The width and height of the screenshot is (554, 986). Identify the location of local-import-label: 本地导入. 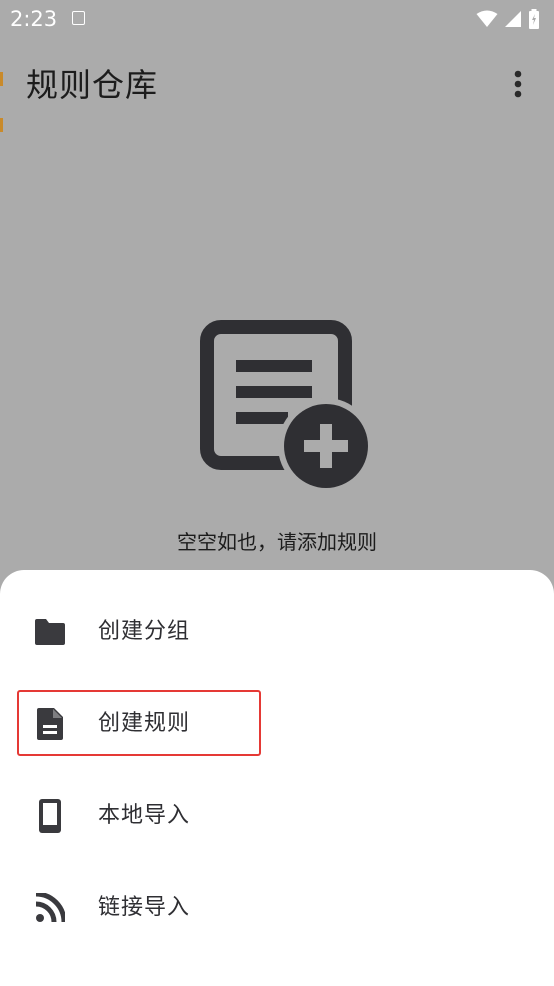
(144, 815).